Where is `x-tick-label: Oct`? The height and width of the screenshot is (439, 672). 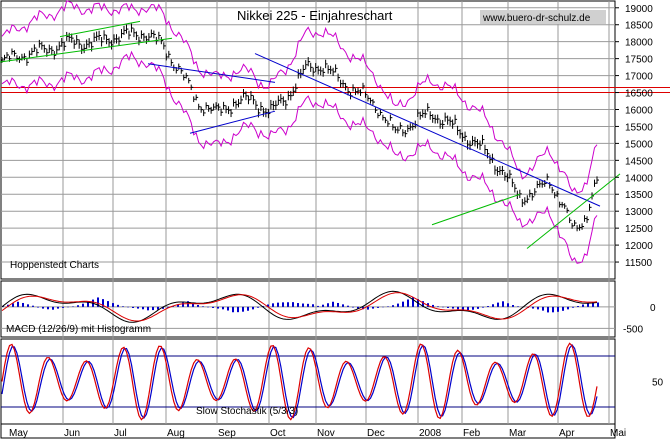 x-tick-label: Oct is located at coordinates (278, 433).